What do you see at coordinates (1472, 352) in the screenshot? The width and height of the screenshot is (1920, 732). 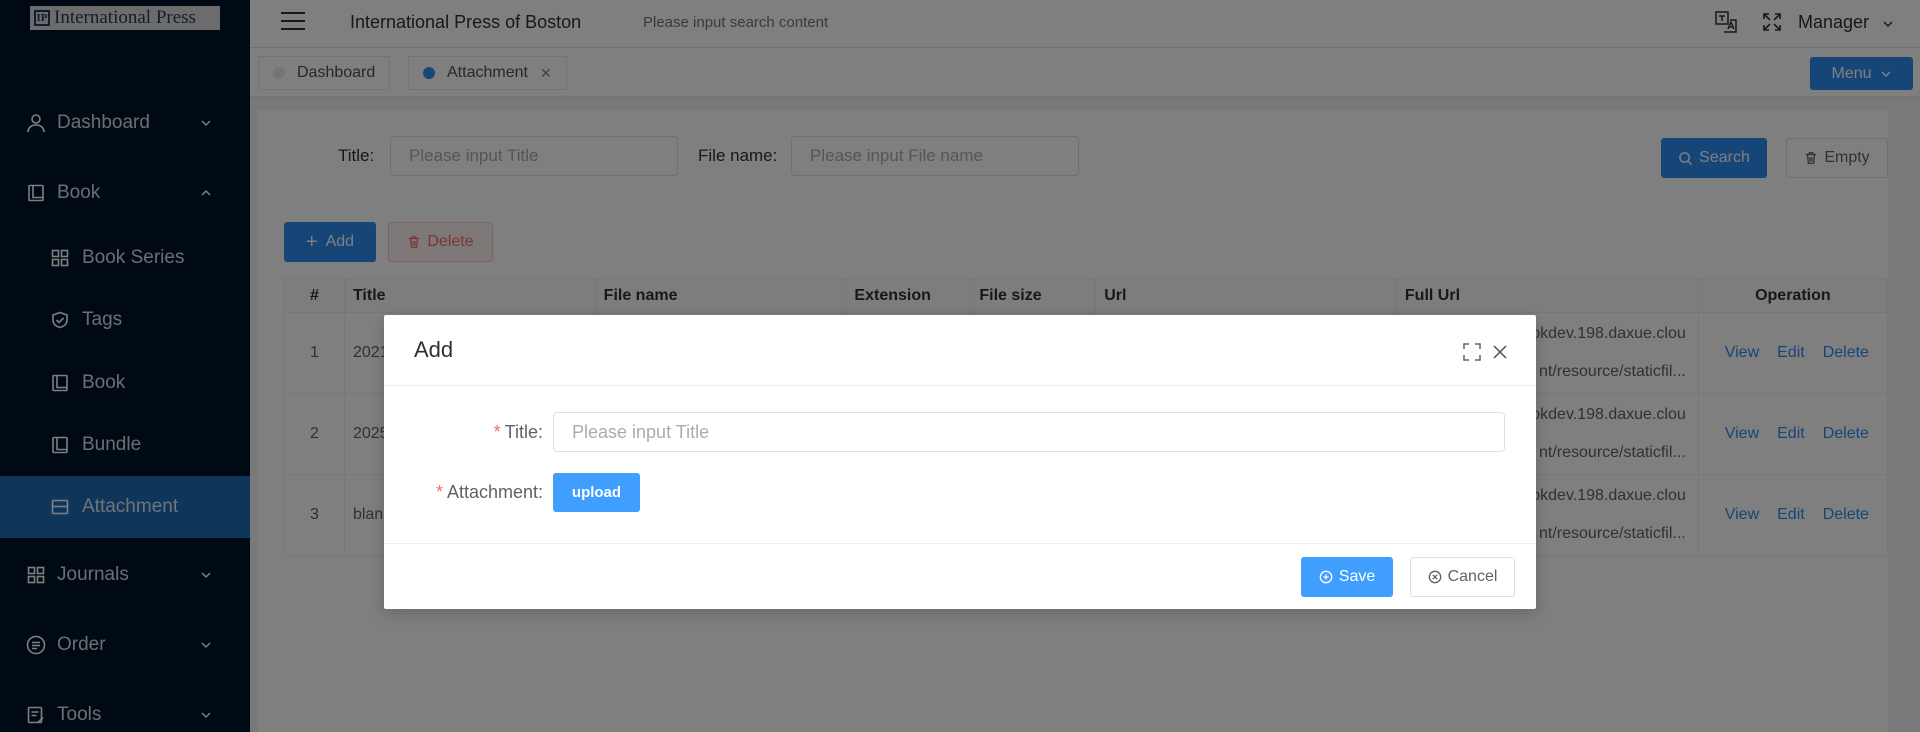 I see `maximize-icon` at bounding box center [1472, 352].